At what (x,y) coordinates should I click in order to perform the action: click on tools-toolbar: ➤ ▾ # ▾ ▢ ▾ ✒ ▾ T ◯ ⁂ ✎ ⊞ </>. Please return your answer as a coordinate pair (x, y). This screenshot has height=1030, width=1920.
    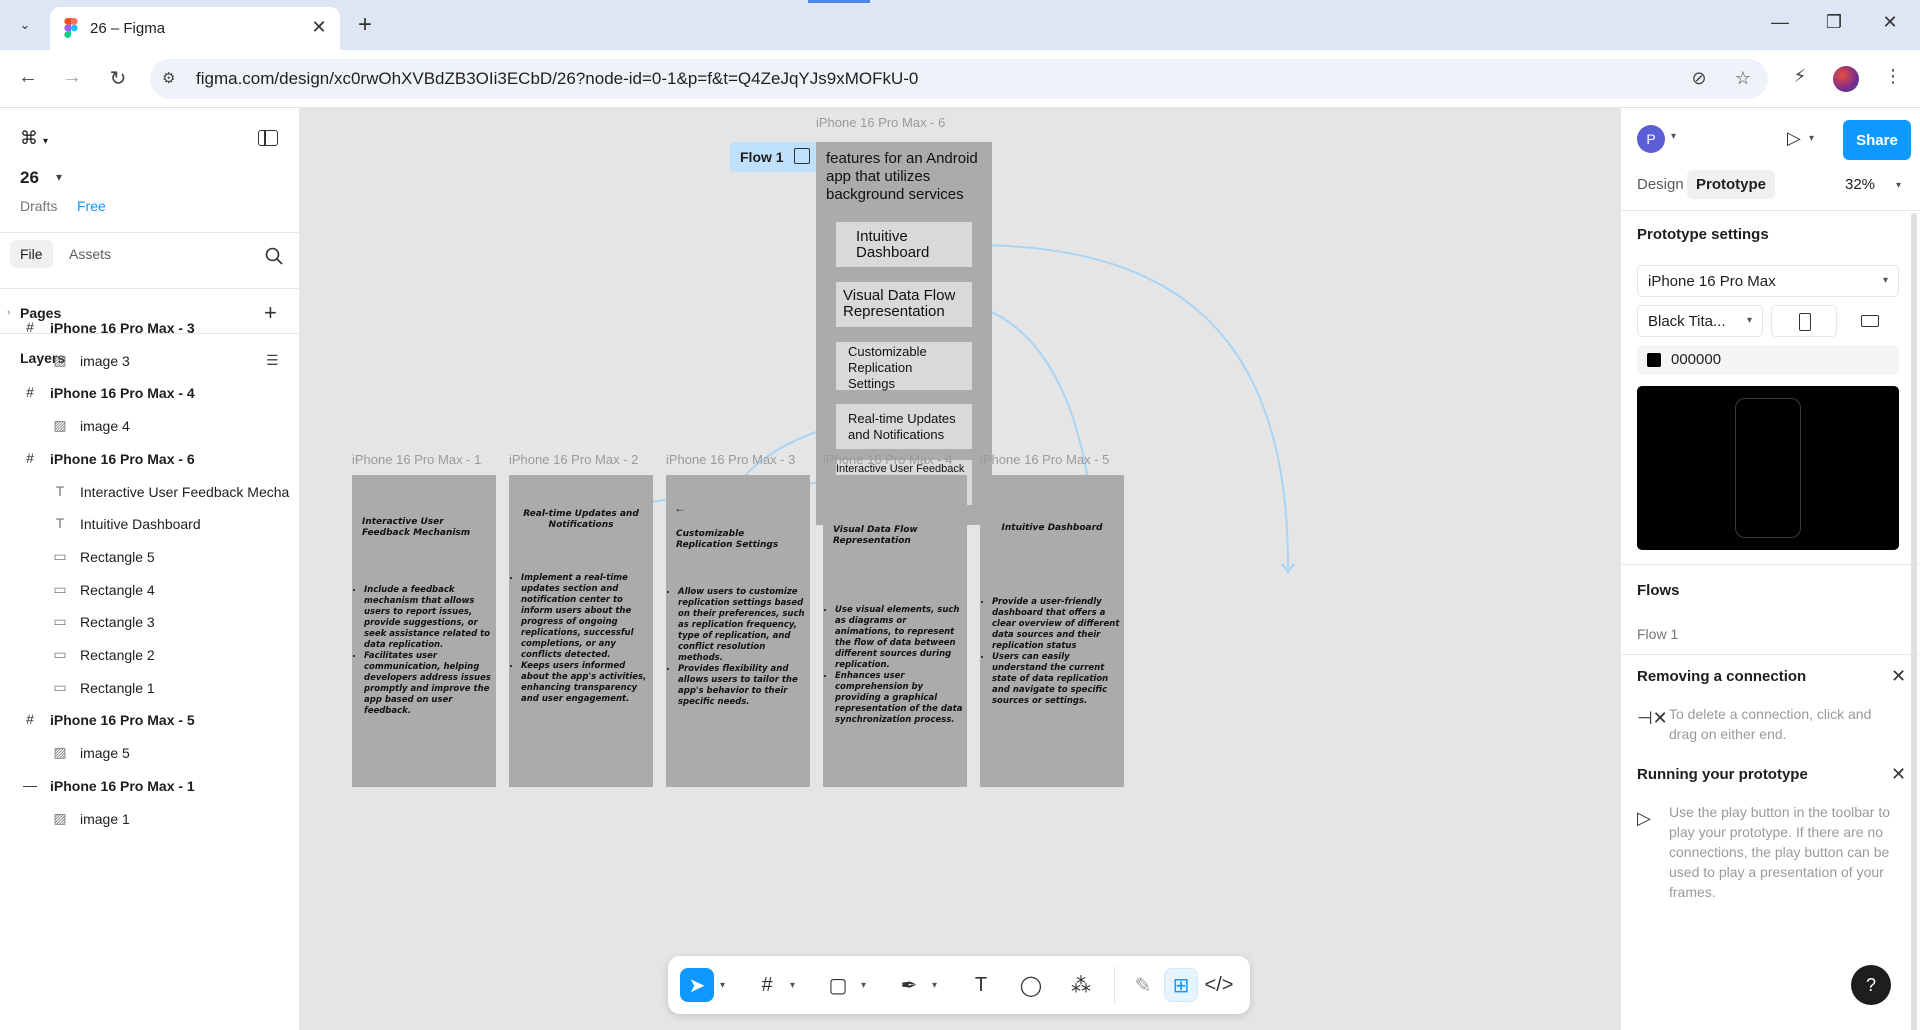
    Looking at the image, I should click on (959, 985).